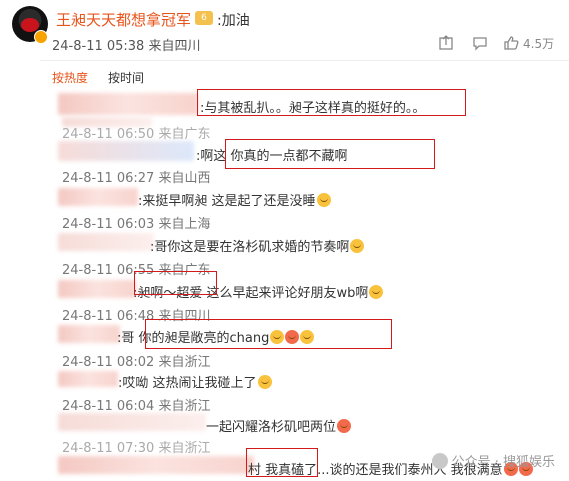 Image resolution: width=569 pixels, height=481 pixels. I want to click on comment-meta: 24-8-11 08:02 来自浙江, so click(136, 362).